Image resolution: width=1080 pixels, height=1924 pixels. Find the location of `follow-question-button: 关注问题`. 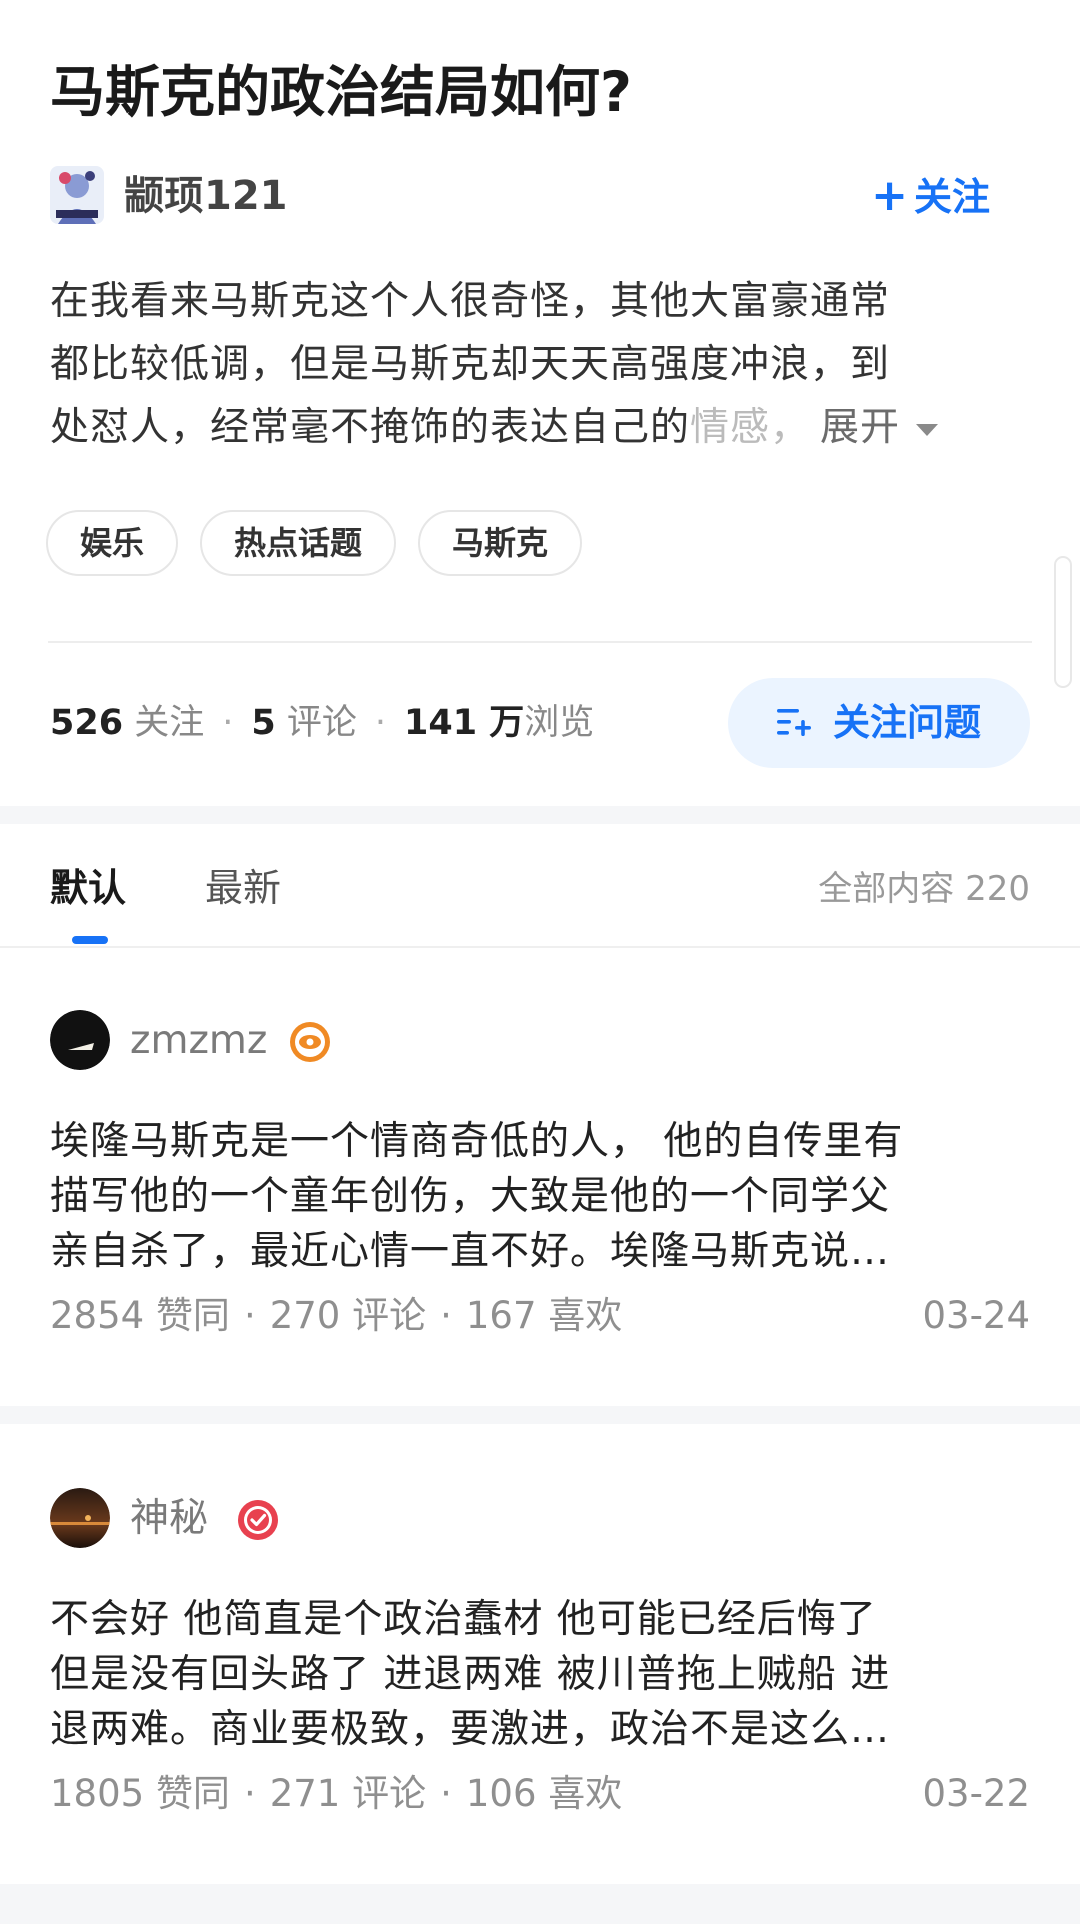

follow-question-button: 关注问题 is located at coordinates (879, 723).